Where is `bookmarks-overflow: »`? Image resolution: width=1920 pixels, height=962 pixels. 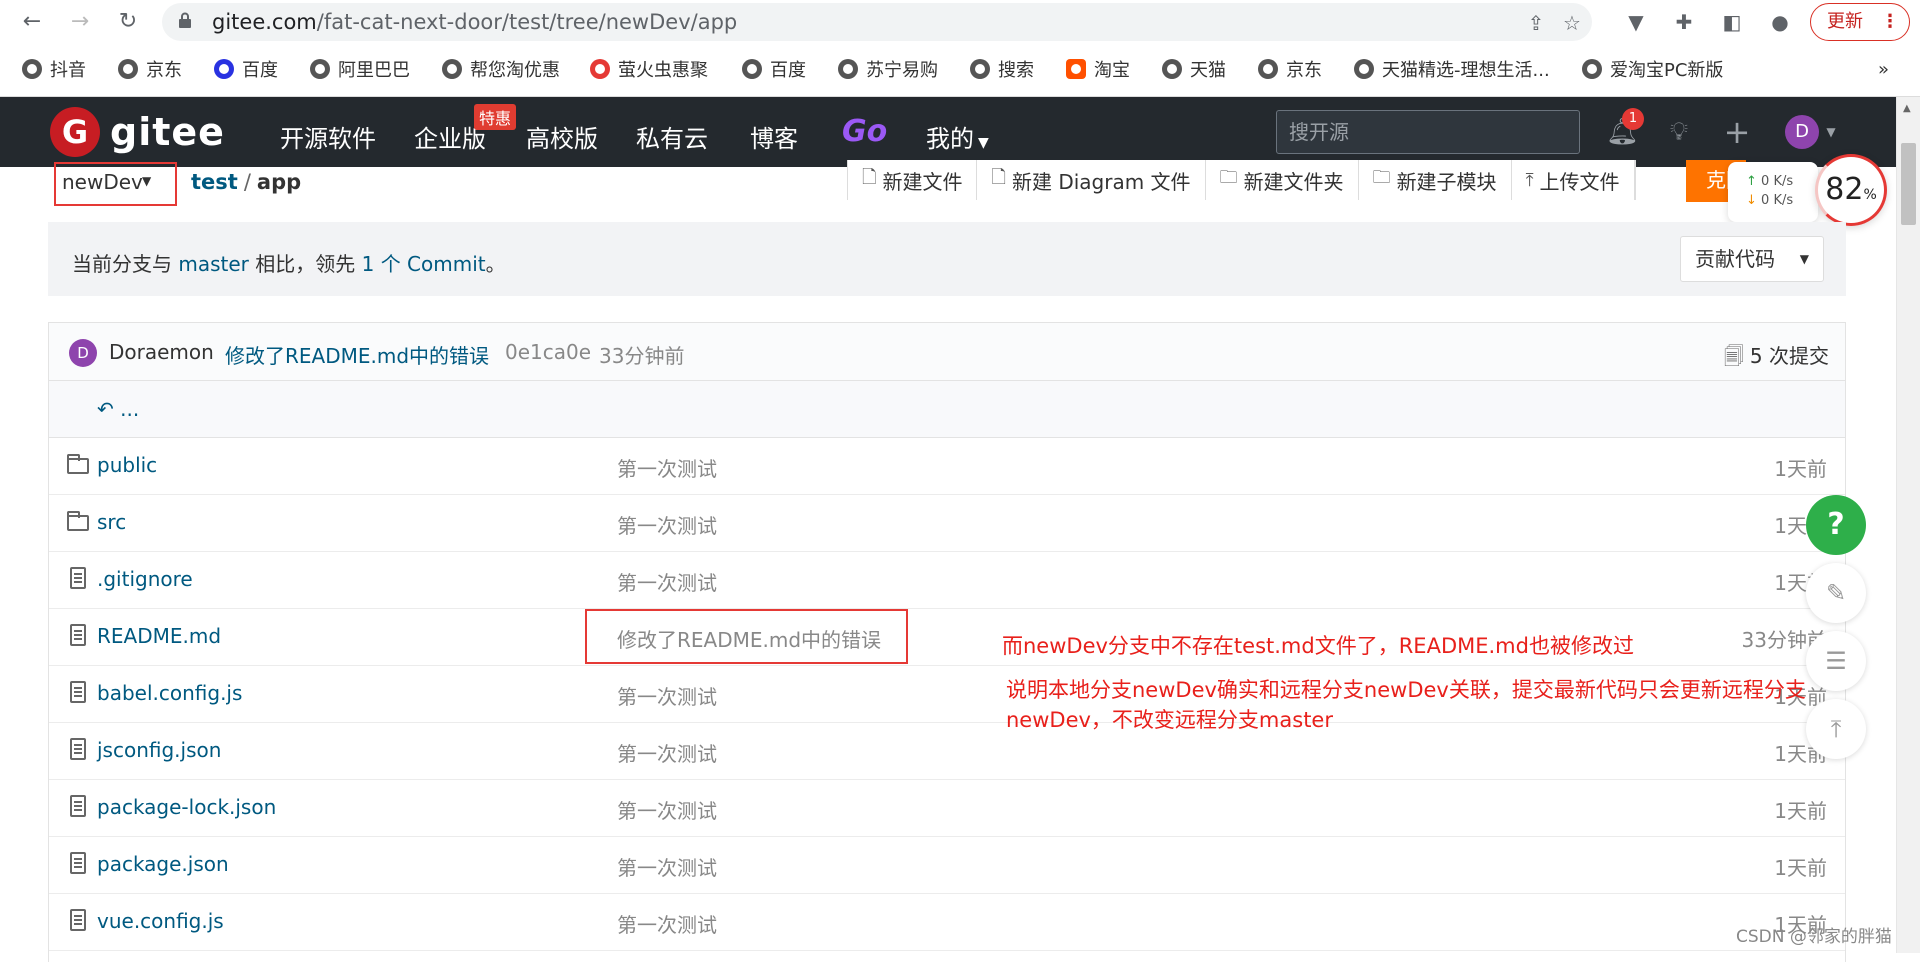
bookmarks-overflow: » is located at coordinates (1883, 69).